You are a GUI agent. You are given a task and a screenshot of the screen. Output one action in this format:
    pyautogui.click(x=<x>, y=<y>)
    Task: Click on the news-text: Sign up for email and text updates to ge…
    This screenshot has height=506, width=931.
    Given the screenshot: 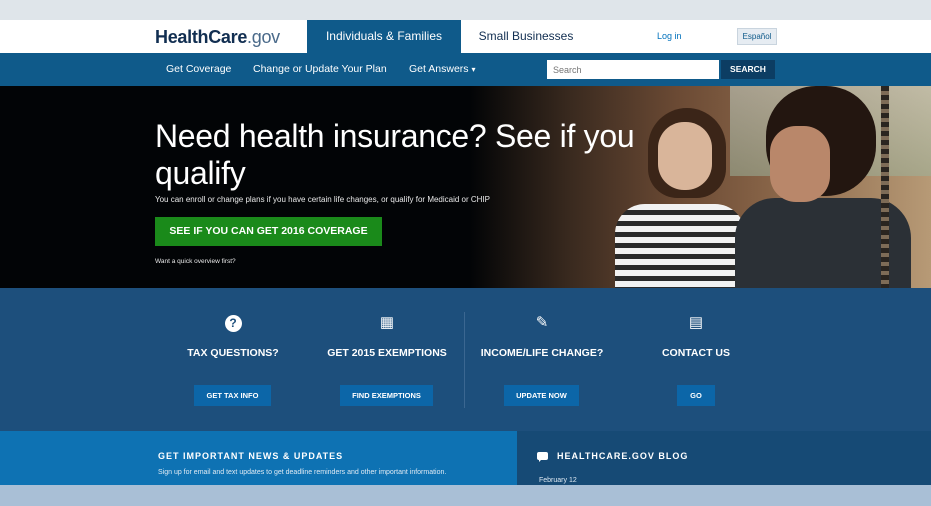 What is the action you would take?
    pyautogui.click(x=302, y=472)
    